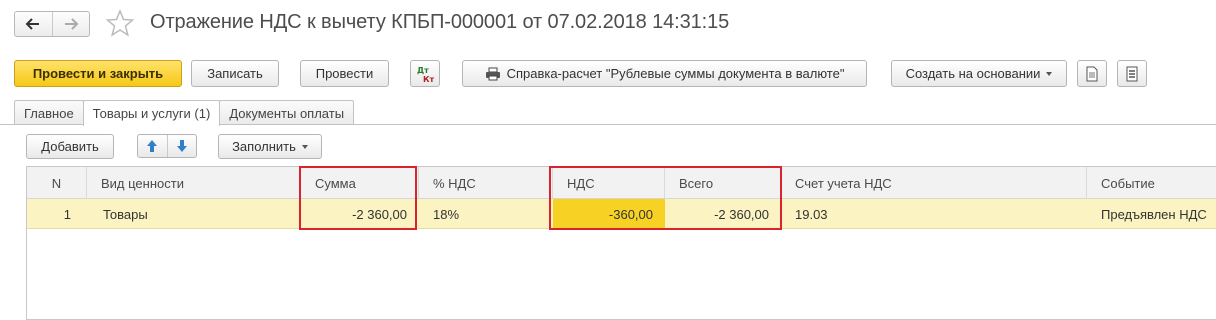 This screenshot has width=1216, height=320. Describe the element at coordinates (723, 183) in the screenshot. I see `column-header-total: Всего` at that location.